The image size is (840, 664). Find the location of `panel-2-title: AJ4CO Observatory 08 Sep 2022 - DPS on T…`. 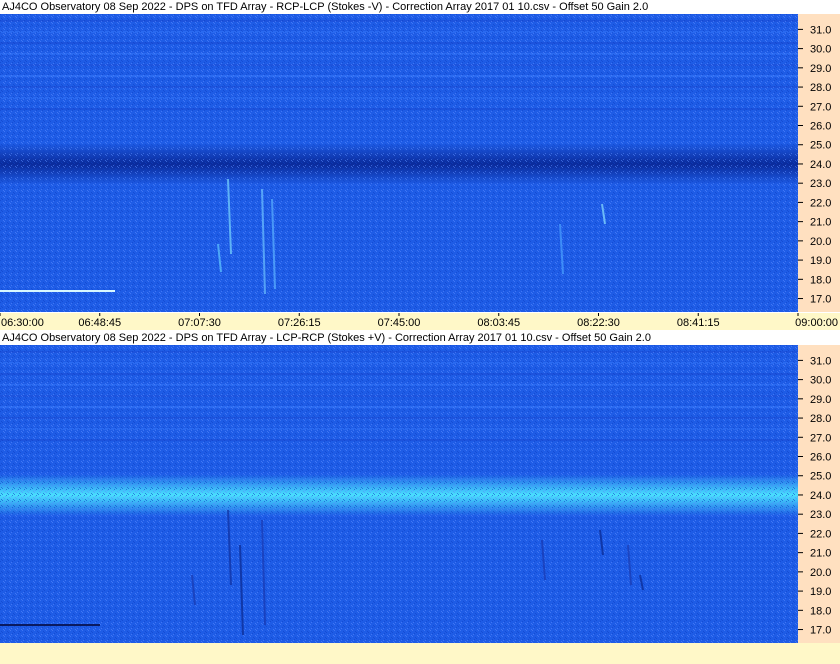

panel-2-title: AJ4CO Observatory 08 Sep 2022 - DPS on T… is located at coordinates (325, 338).